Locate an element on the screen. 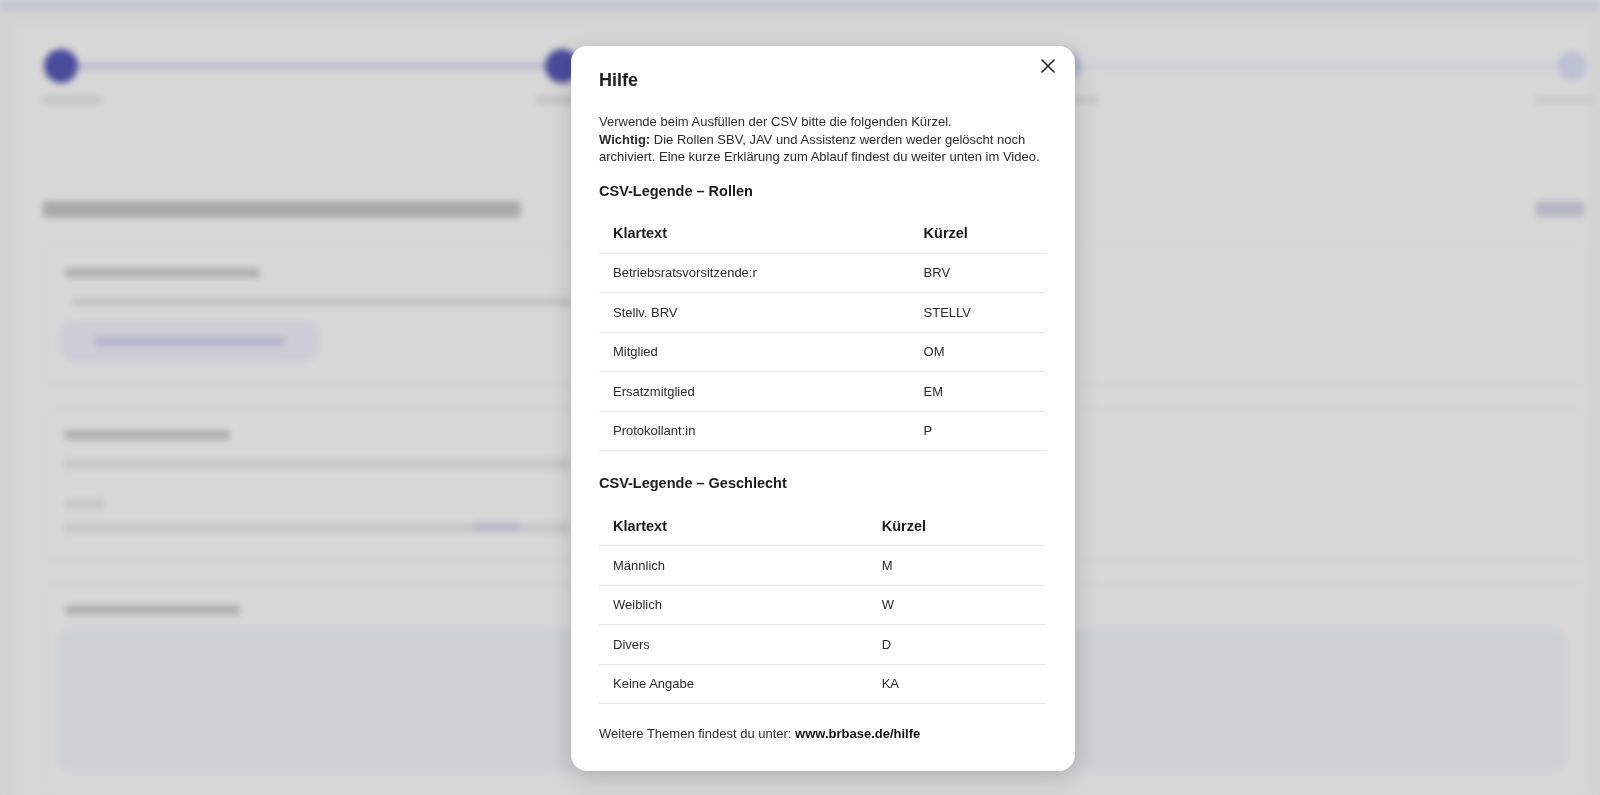 This screenshot has height=795, width=1600. table-cell: M is located at coordinates (956, 565).